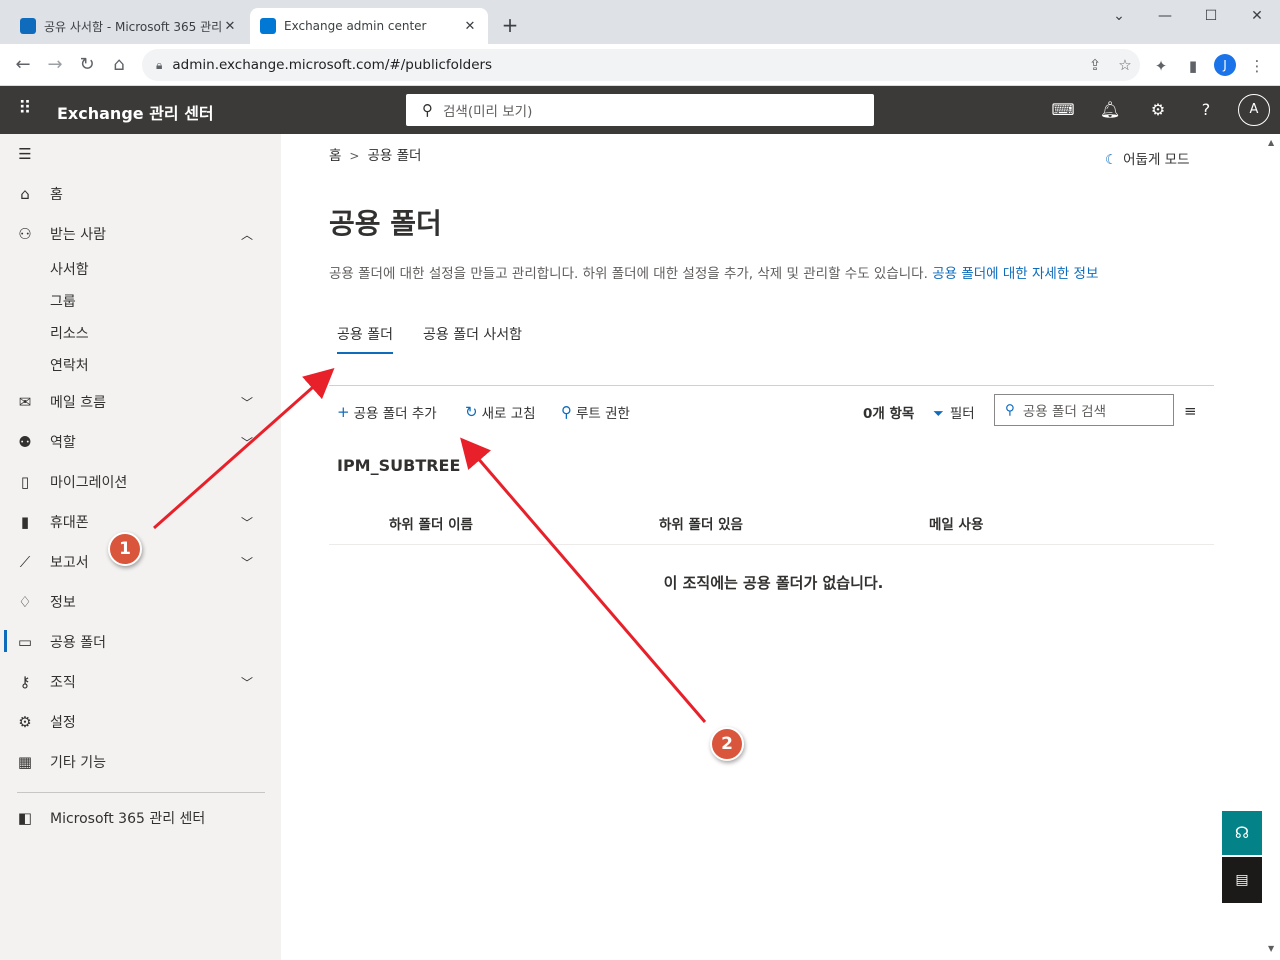 The width and height of the screenshot is (1280, 960). I want to click on profile-avatar: J, so click(1225, 65).